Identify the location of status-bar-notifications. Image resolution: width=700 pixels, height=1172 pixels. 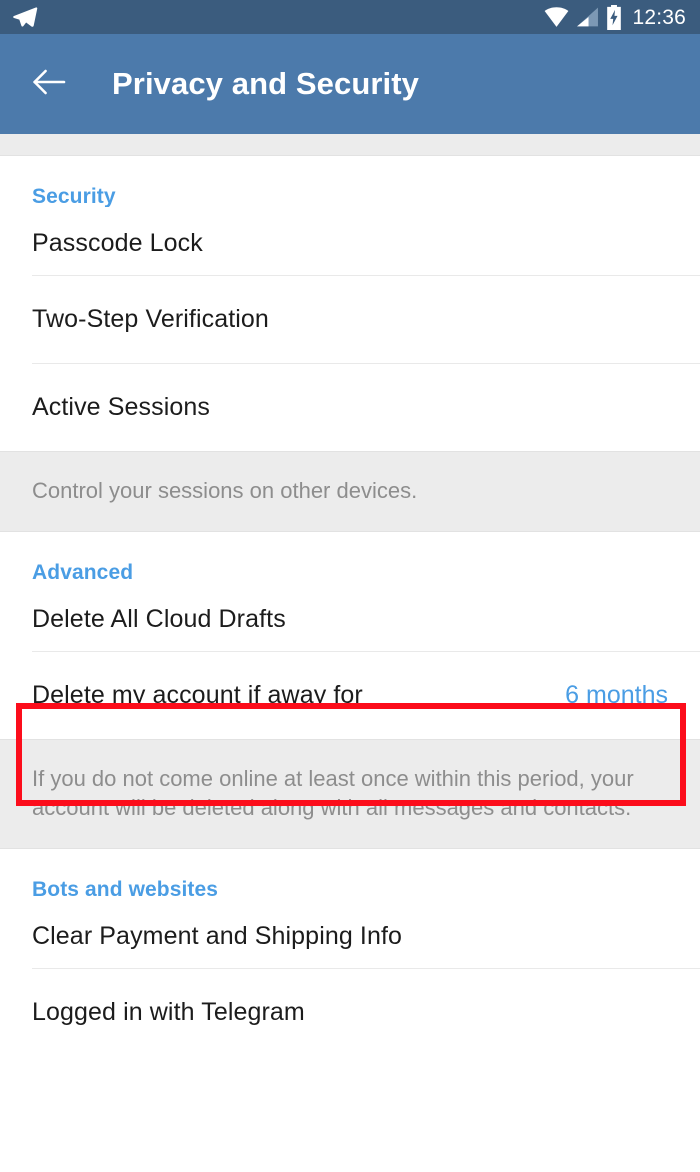
(25, 17).